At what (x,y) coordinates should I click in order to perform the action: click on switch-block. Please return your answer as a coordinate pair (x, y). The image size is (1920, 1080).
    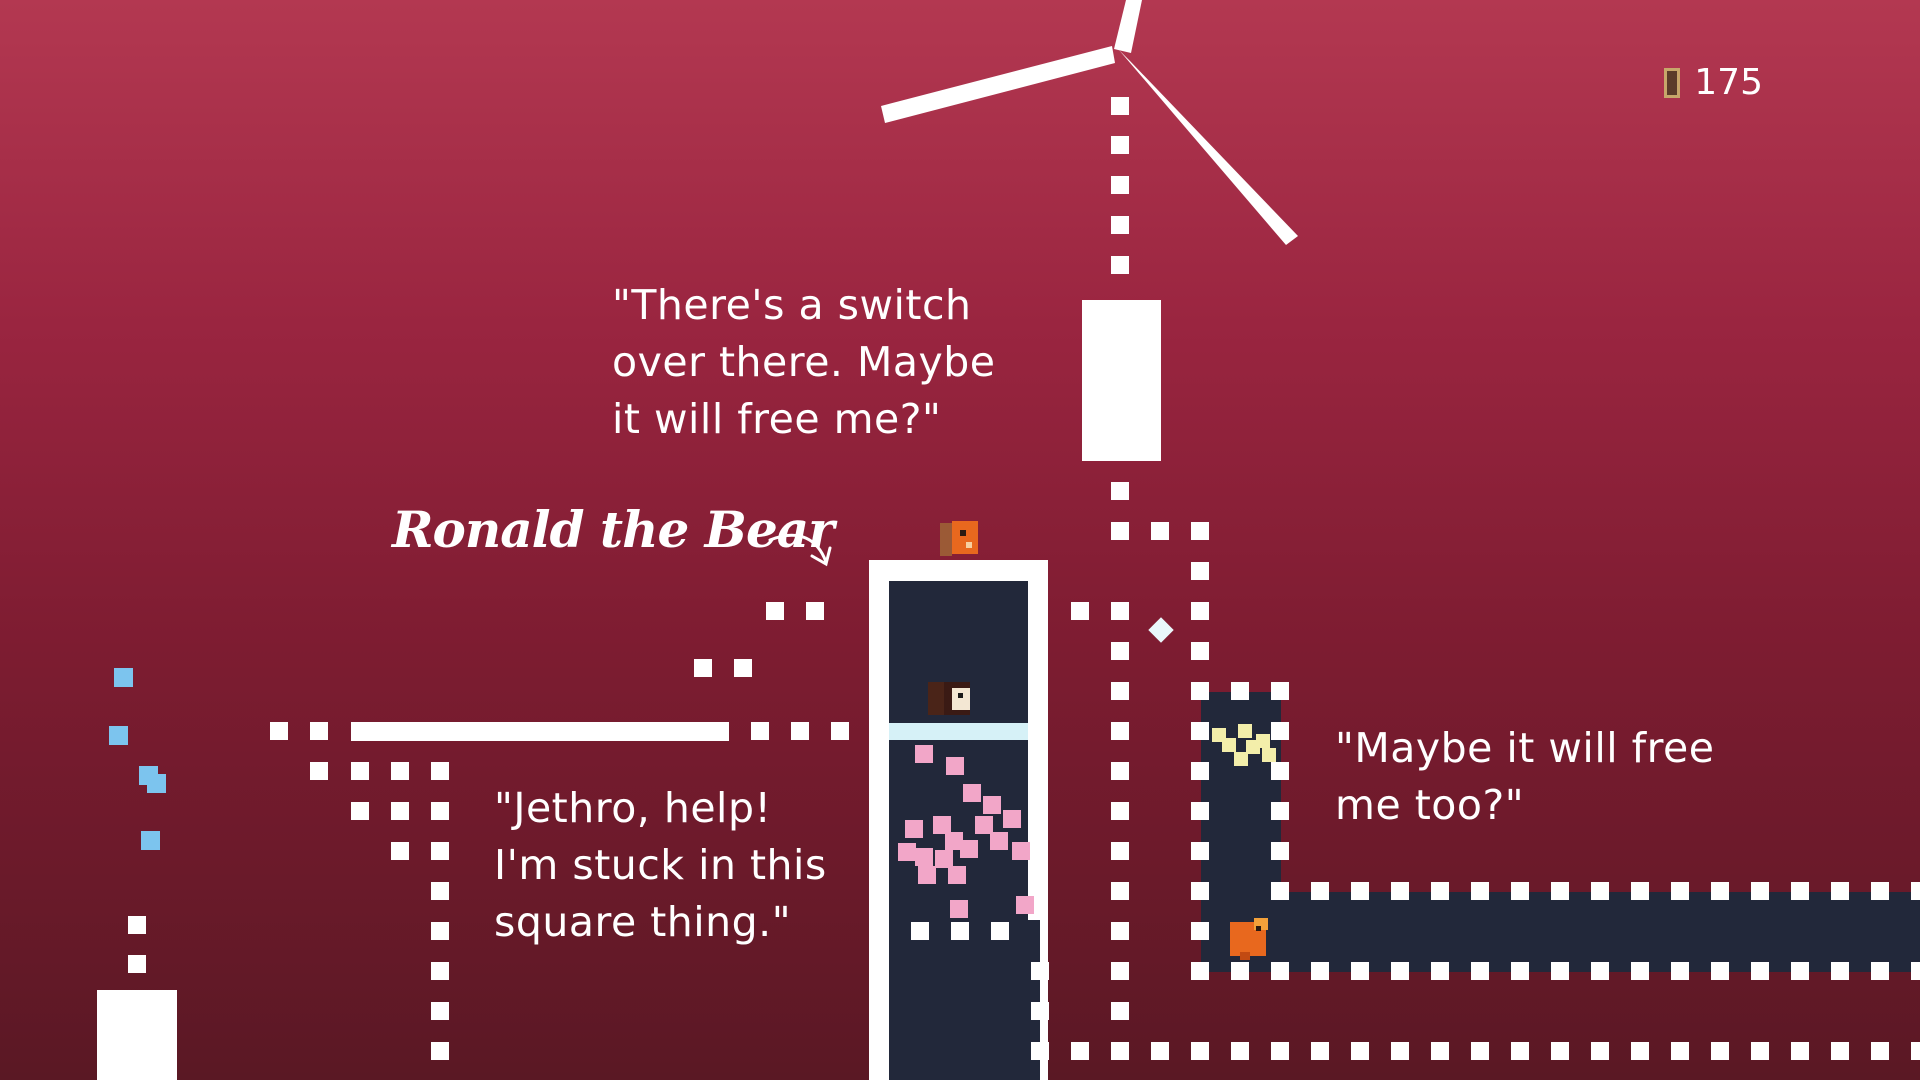
    Looking at the image, I should click on (1121, 380).